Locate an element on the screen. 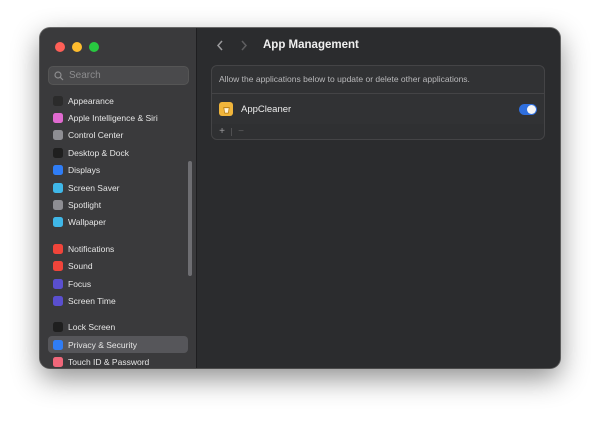  zoom-button is located at coordinates (94, 47).